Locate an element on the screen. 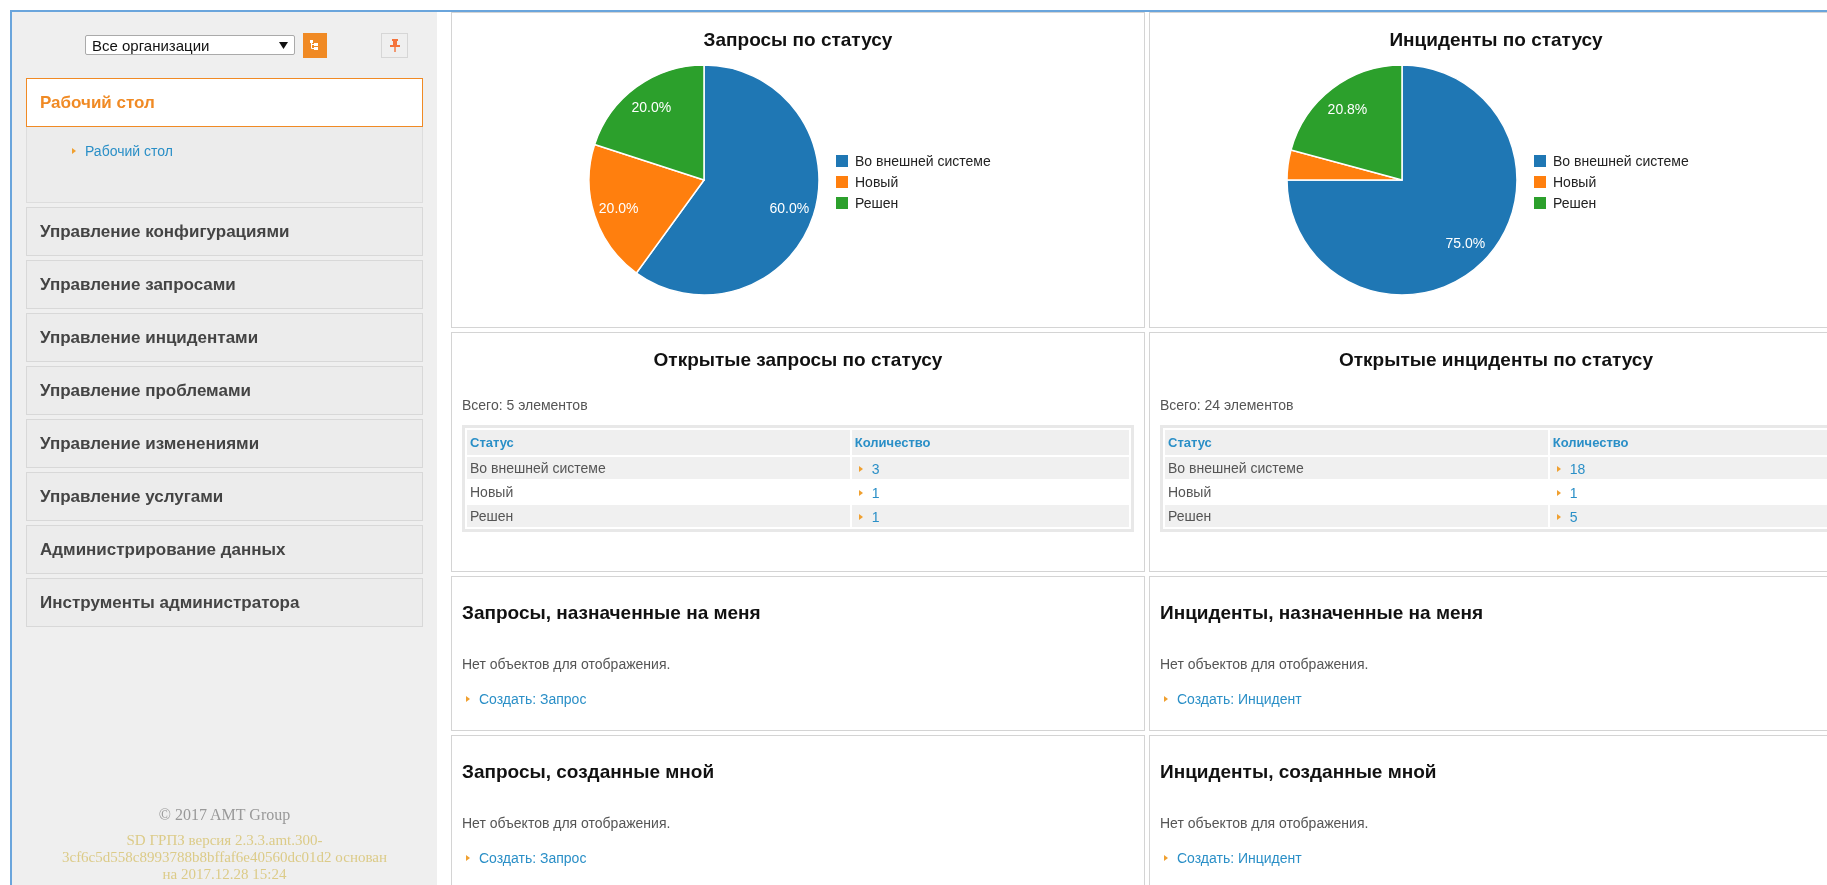 The height and width of the screenshot is (885, 1827). submenu-link: Рабочий стол is located at coordinates (129, 151).